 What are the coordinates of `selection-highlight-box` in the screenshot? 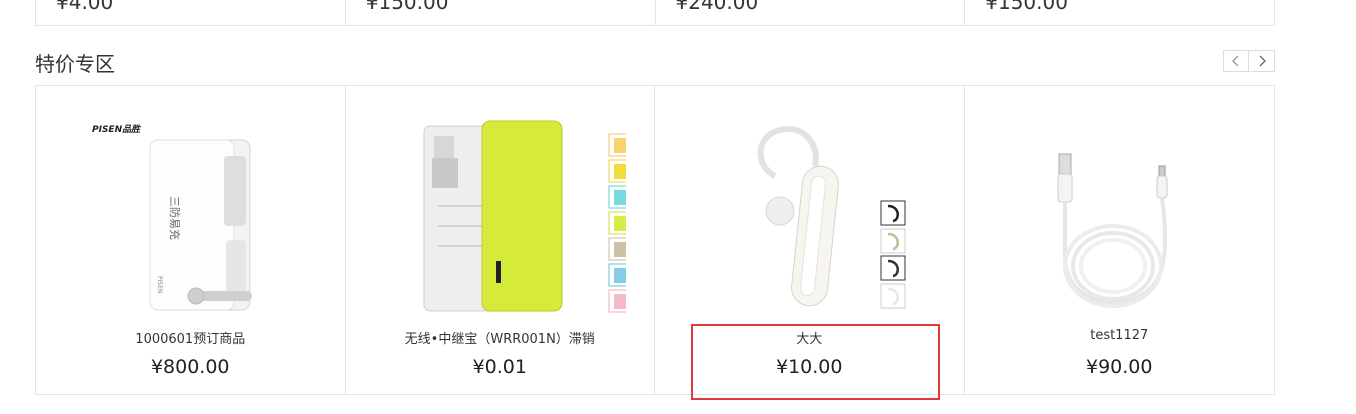 It's located at (815, 362).